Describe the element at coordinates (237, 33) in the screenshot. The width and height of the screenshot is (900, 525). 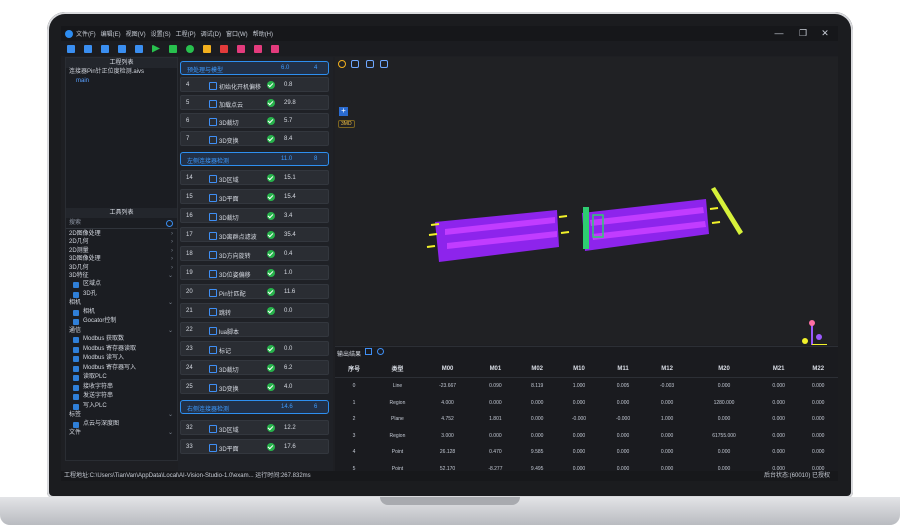
I see `menu-window: 窗口(W)` at that location.